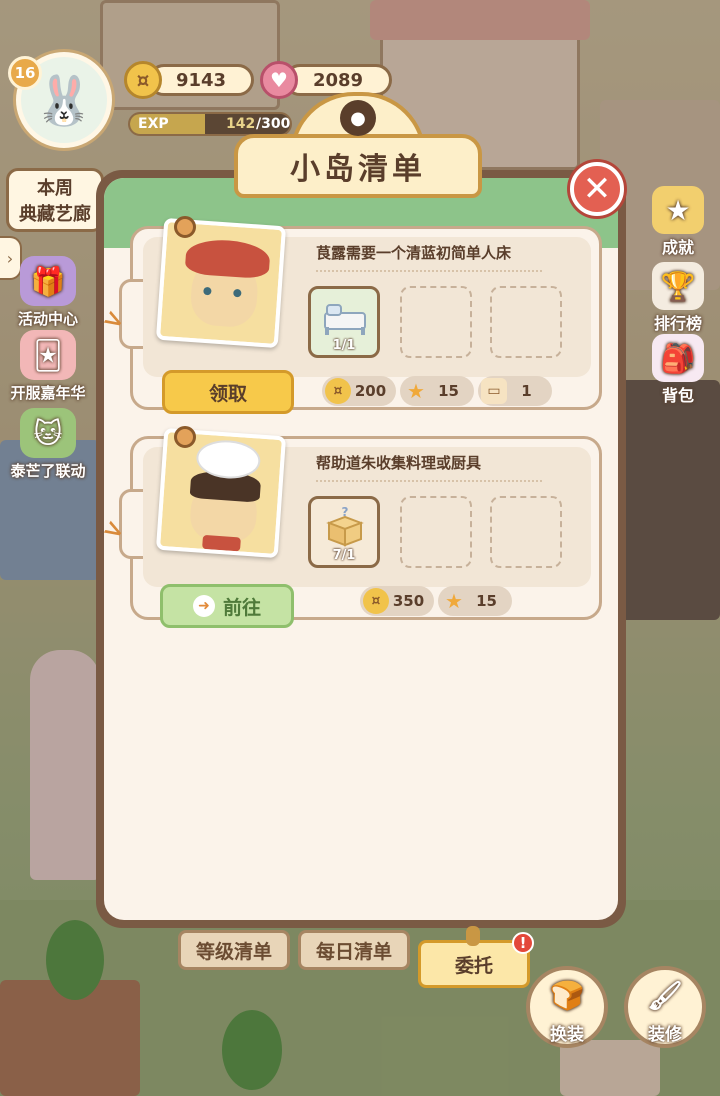 The width and height of the screenshot is (720, 1096). What do you see at coordinates (64, 100) in the screenshot?
I see `bunny-icon: 🐰` at bounding box center [64, 100].